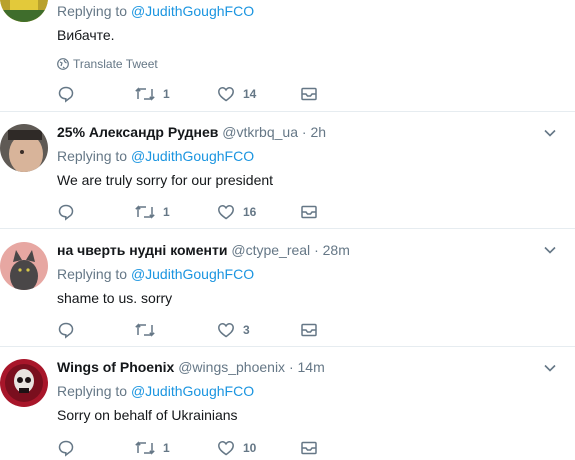 This screenshot has height=460, width=575. I want to click on translate-label: Translate Tweet, so click(115, 64).